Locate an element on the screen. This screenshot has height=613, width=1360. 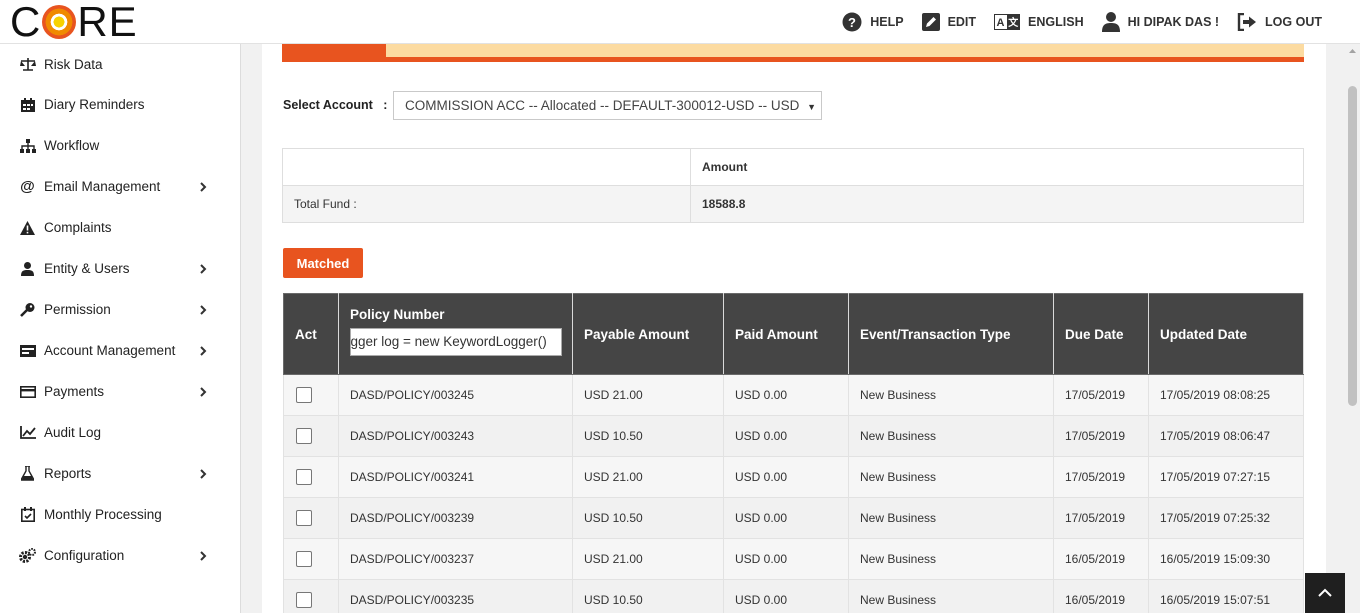
sidebar-item-workflow: Workflow is located at coordinates (120, 145).